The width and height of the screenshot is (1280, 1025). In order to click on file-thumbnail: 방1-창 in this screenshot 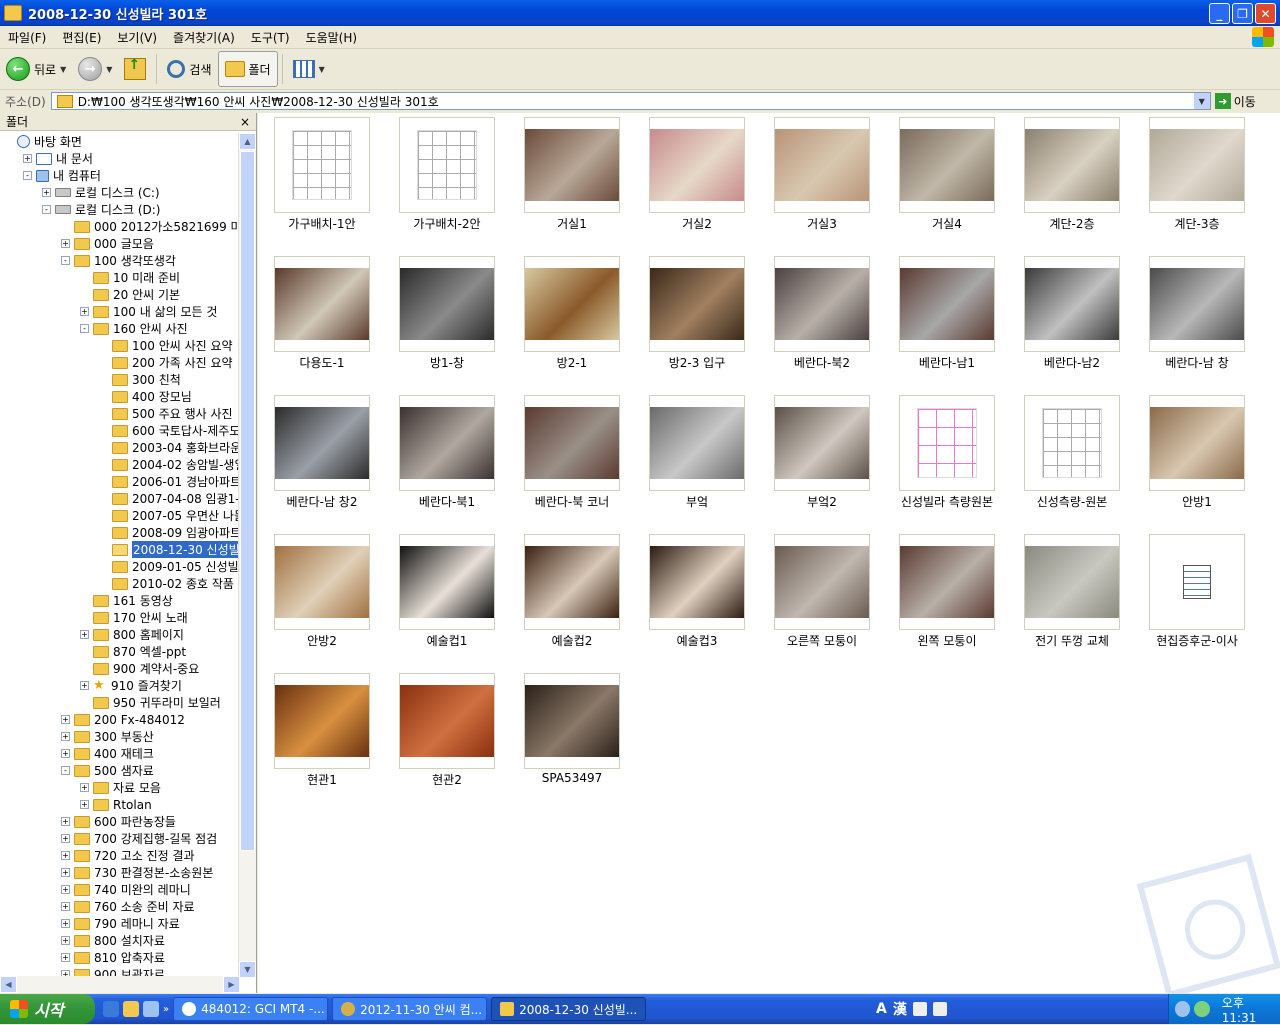, I will do `click(443, 319)`.